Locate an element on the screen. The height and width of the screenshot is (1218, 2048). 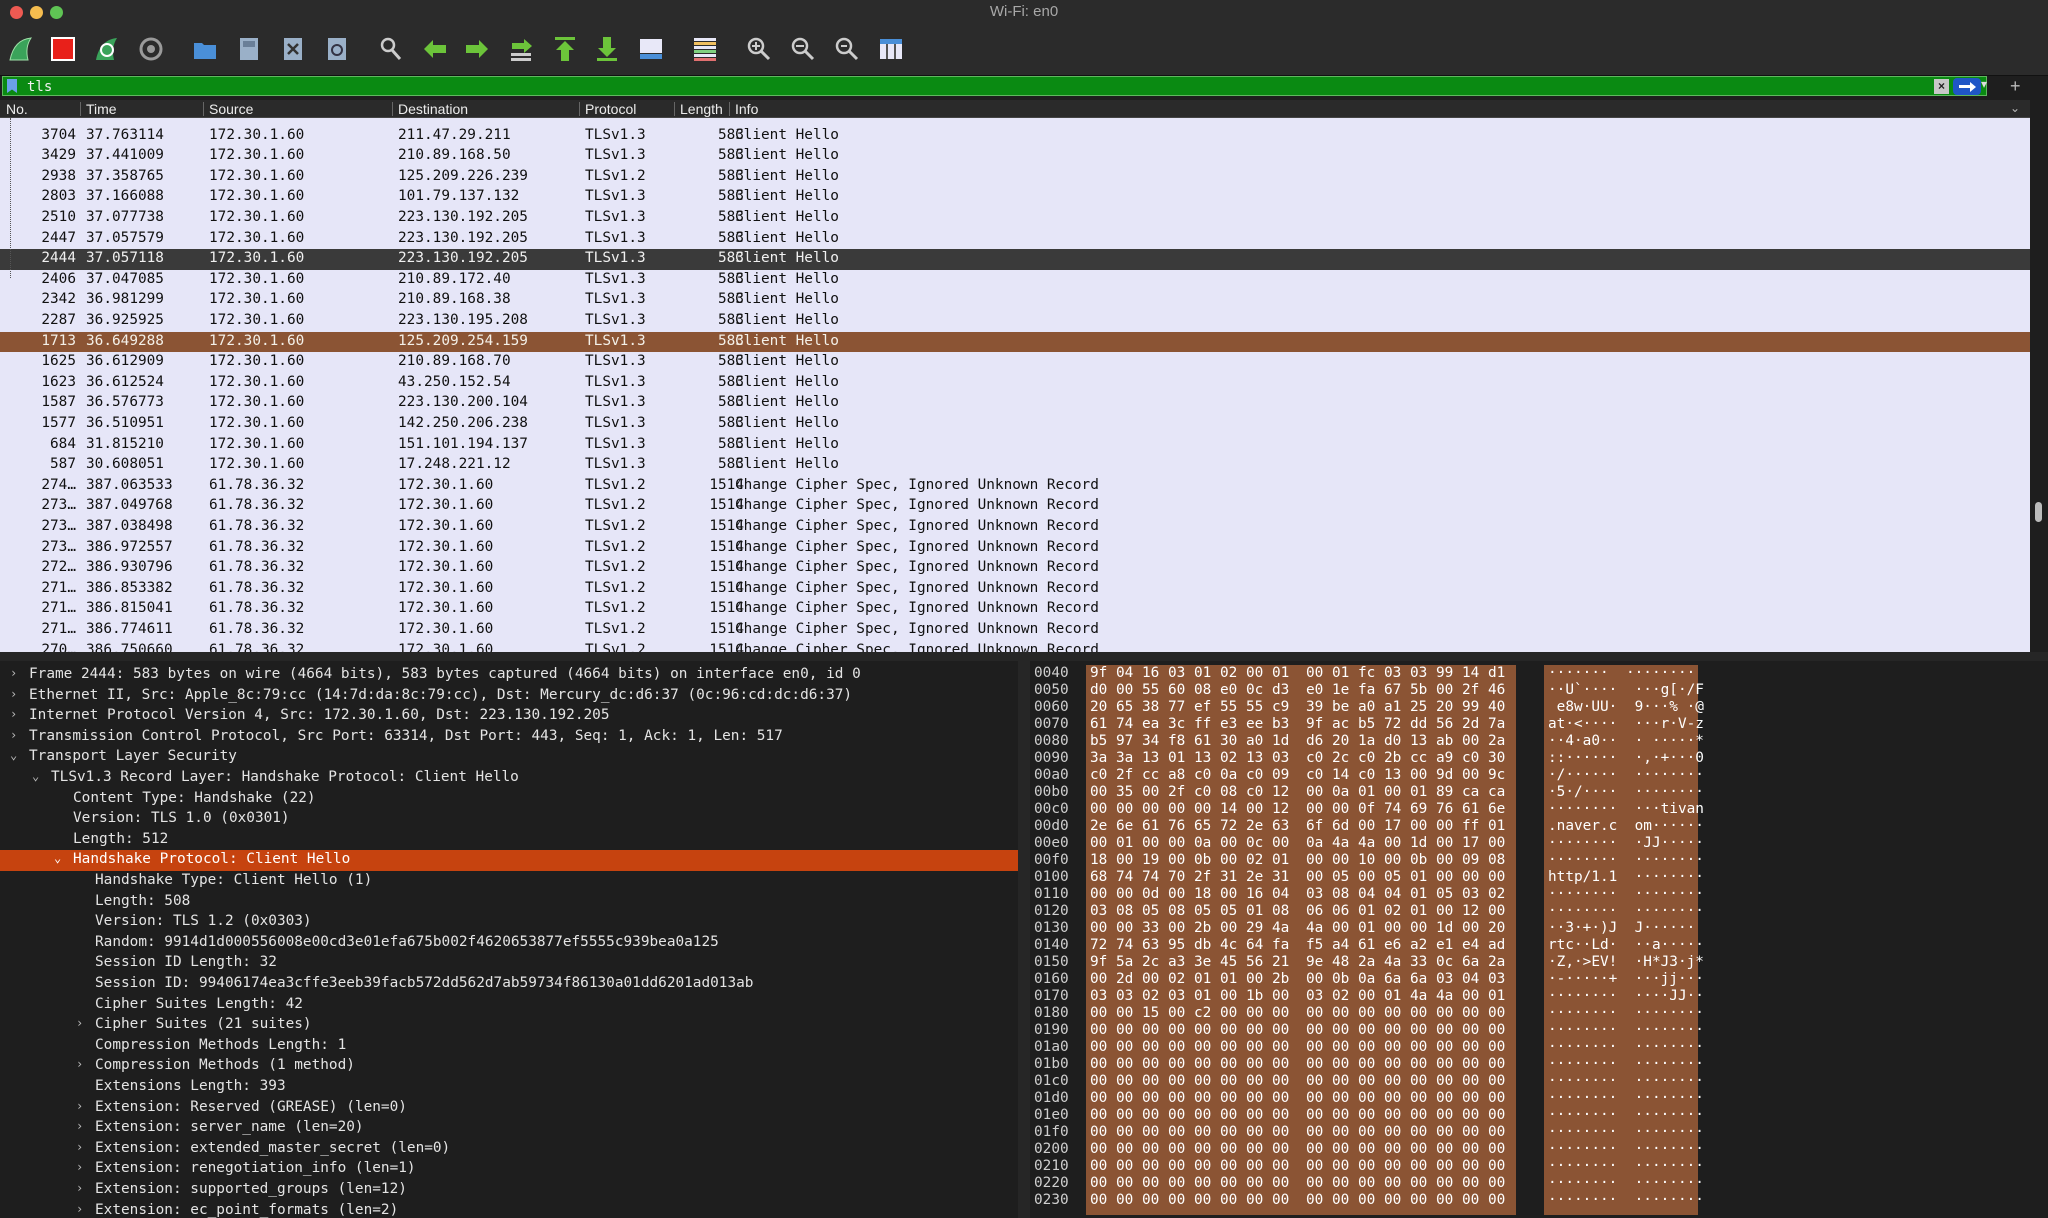
hex-bytes: 18 00 19 00 0b 00 02 01 is located at coordinates (1189, 860).